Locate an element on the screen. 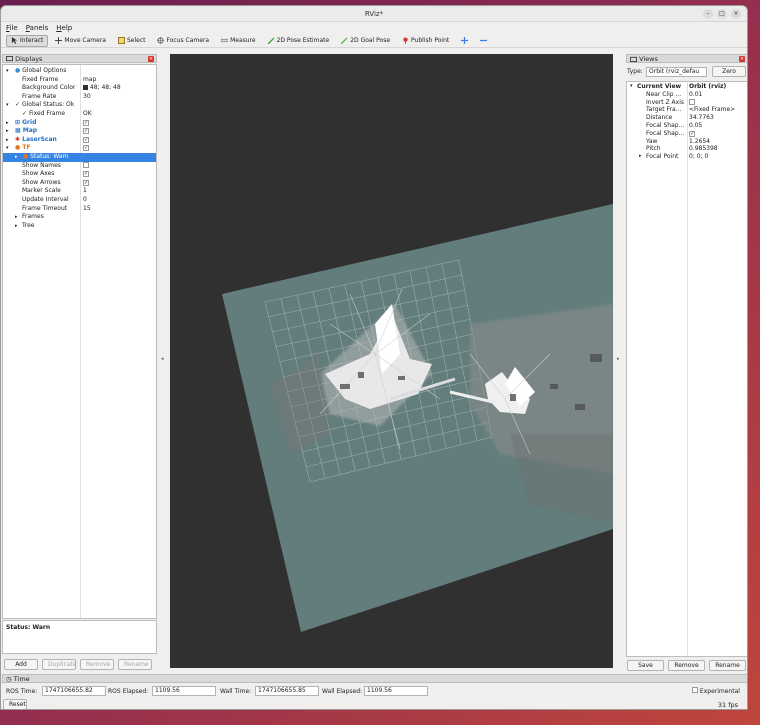 The image size is (760, 725). grid-enabled-checkbox: ✓ is located at coordinates (86, 122).